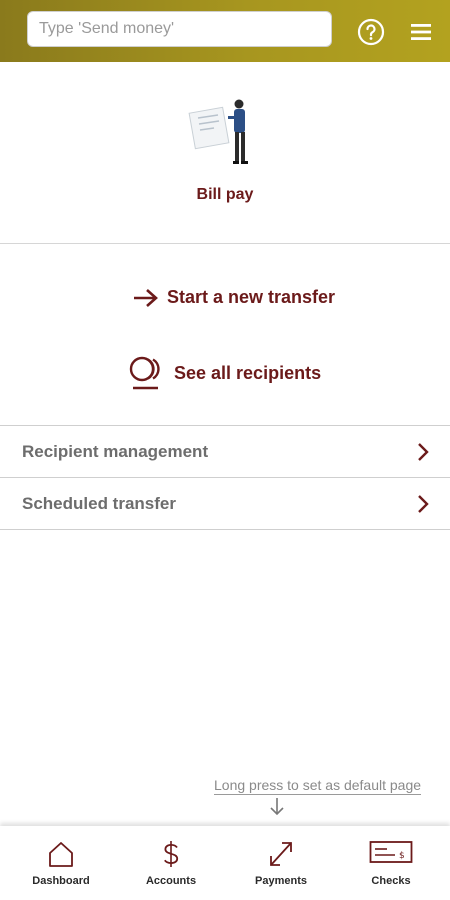  I want to click on search-placeholder: Type 'Send money', so click(107, 28).